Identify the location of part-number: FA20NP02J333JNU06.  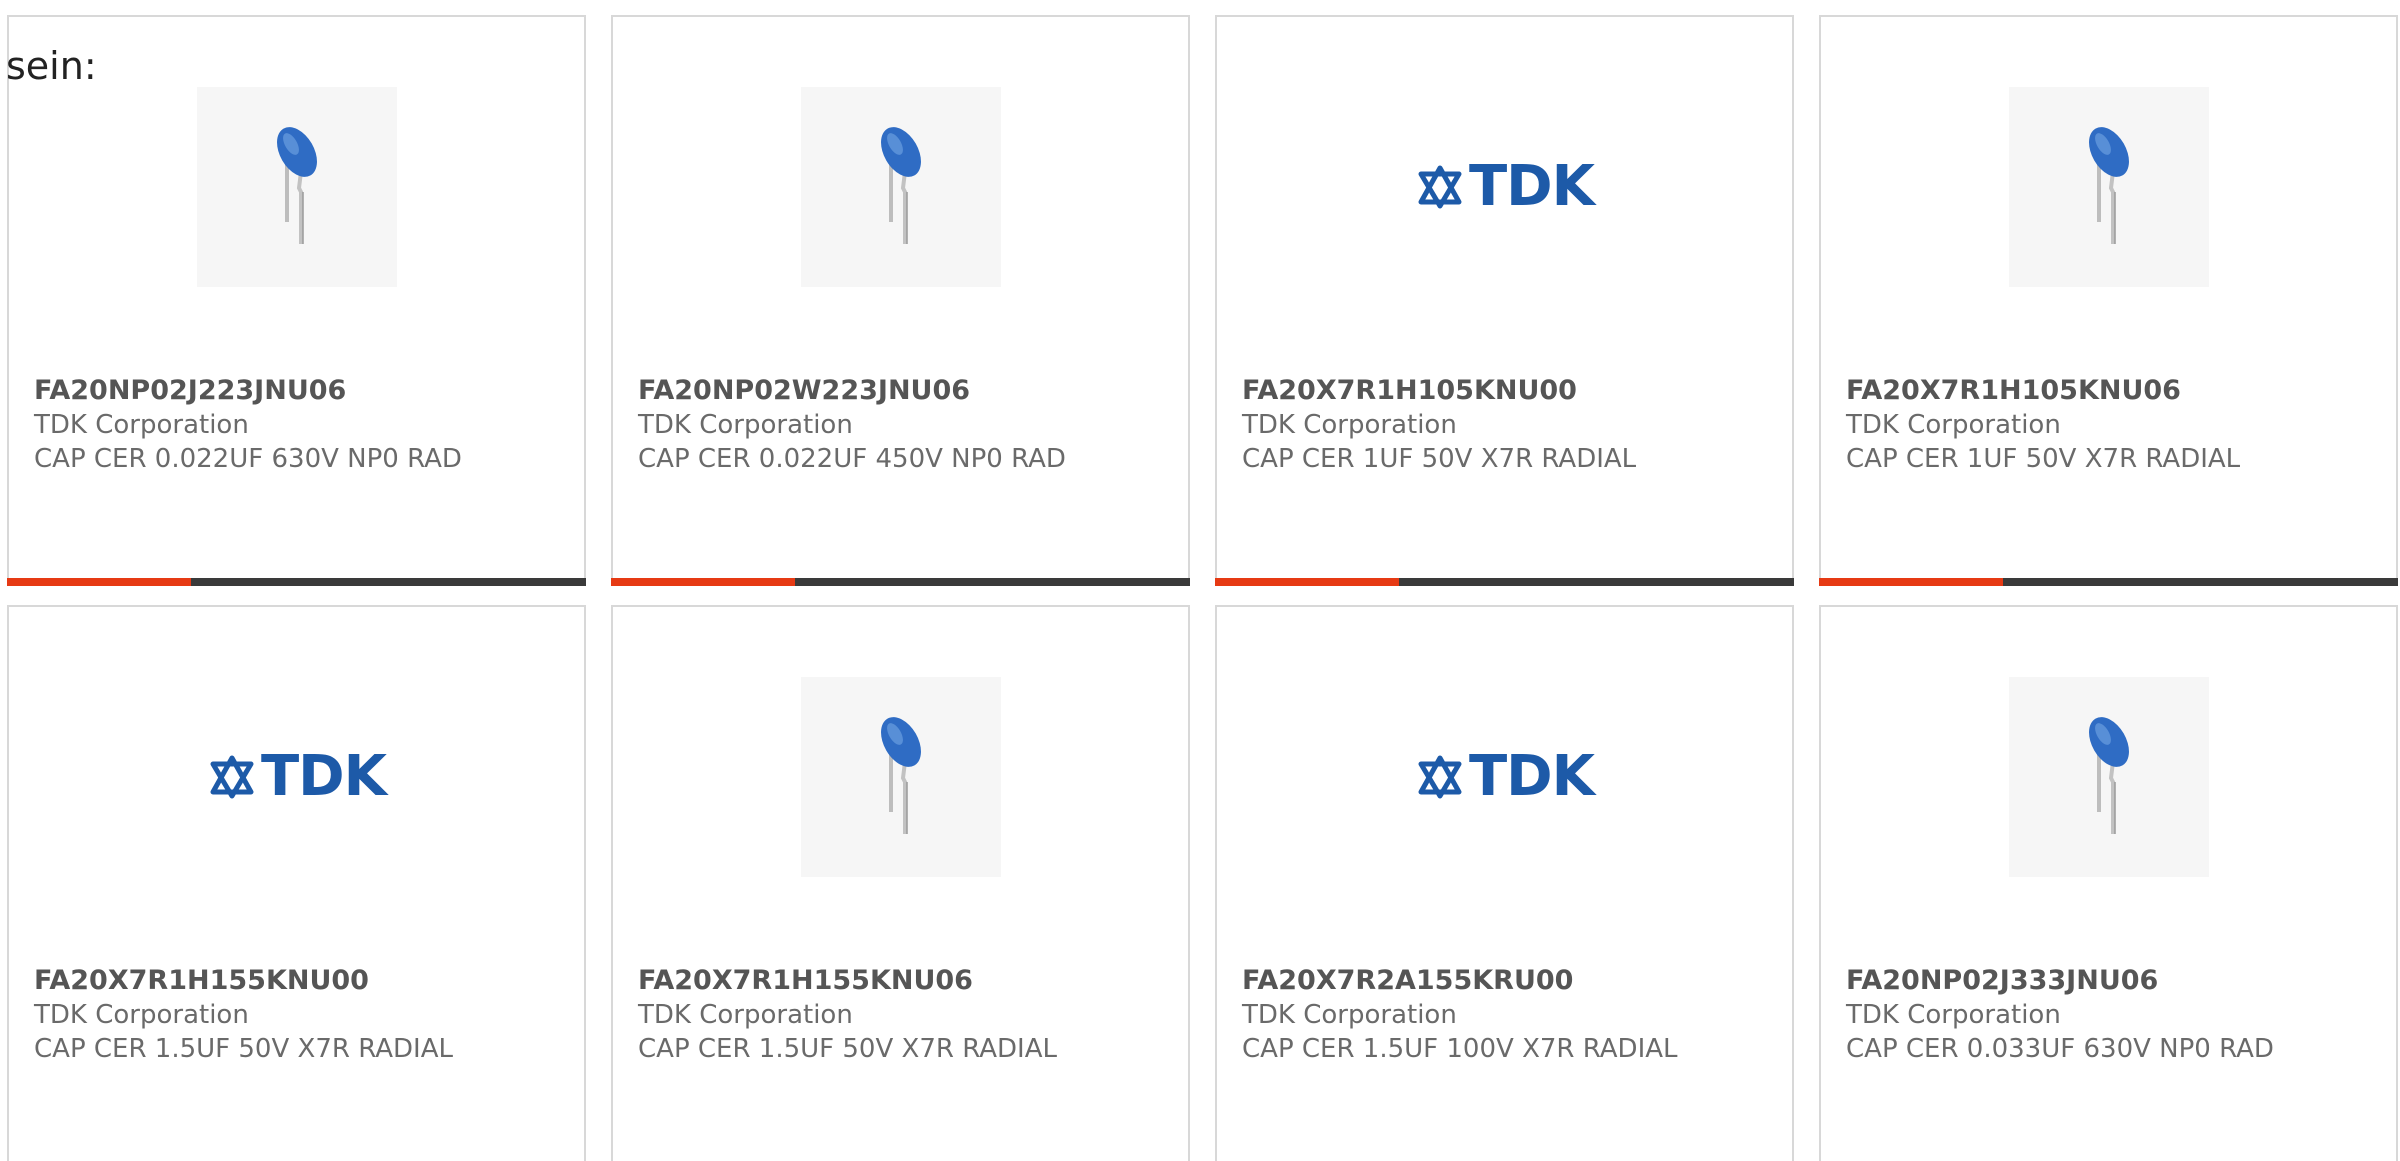
(2002, 980).